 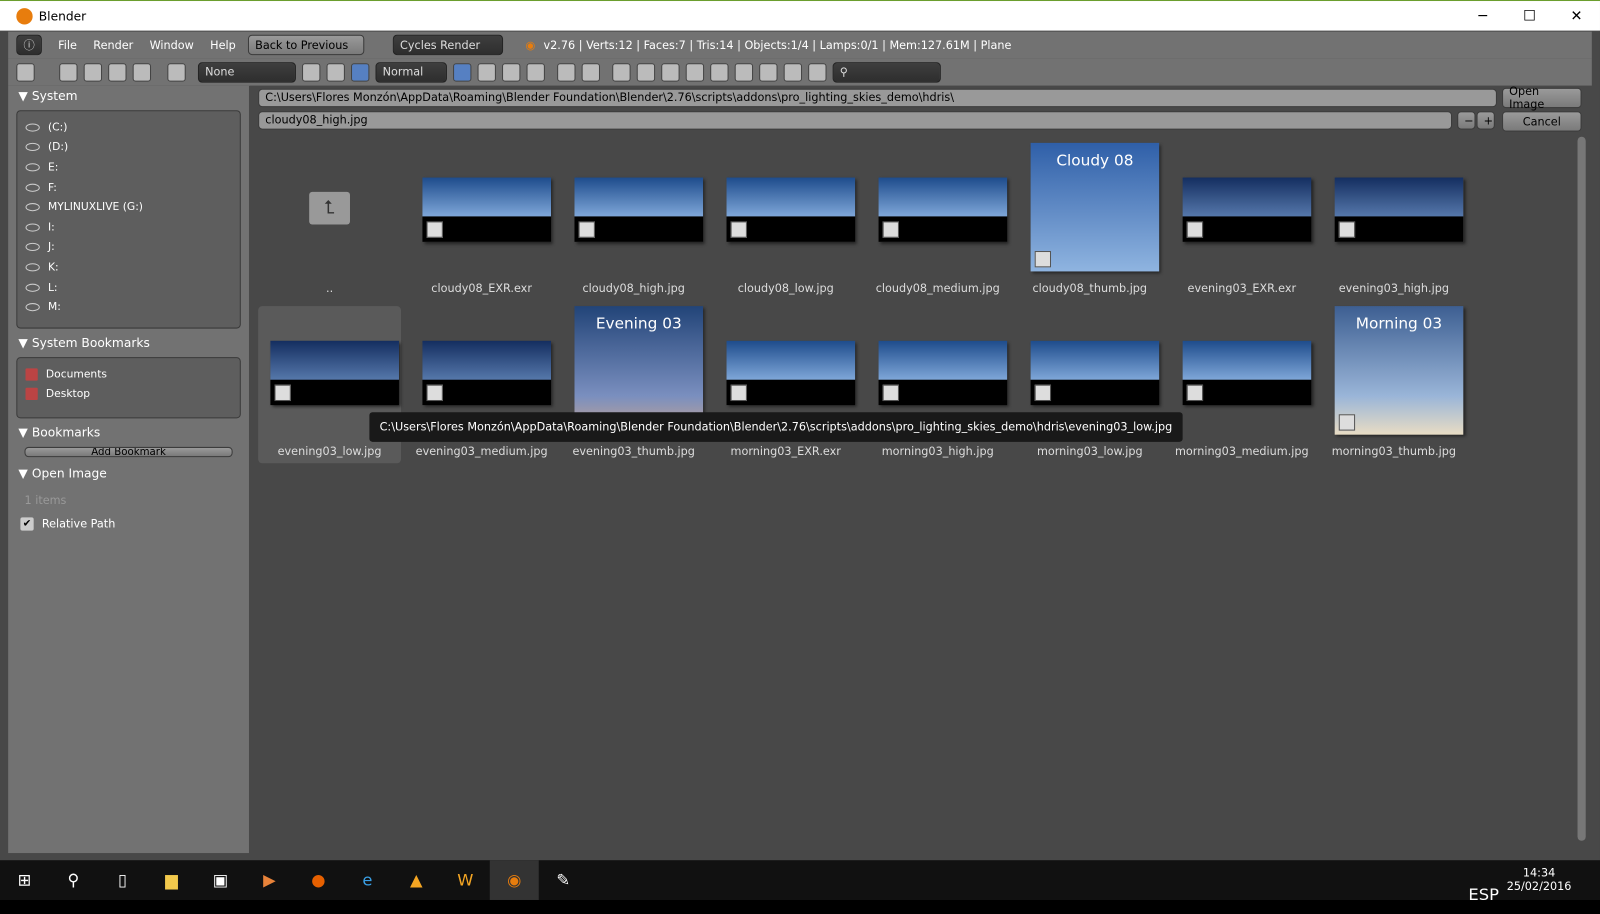 I want to click on filename-field: cloudy08_high.jpg, so click(x=855, y=120).